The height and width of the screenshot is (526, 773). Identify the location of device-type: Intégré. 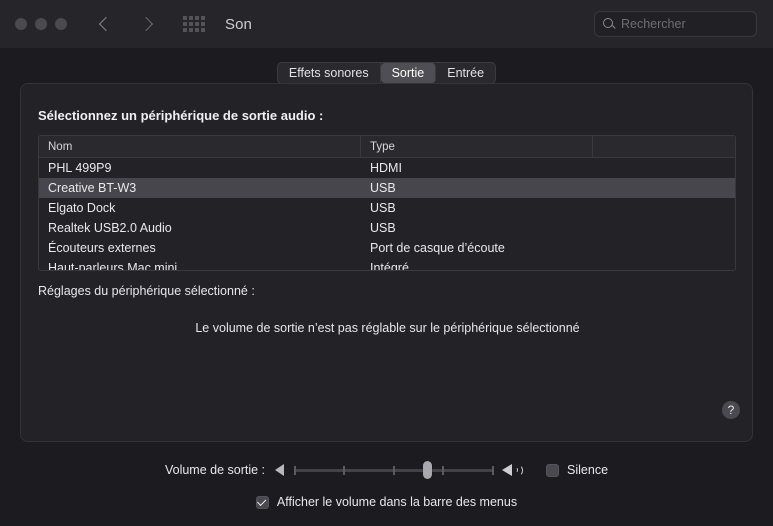
(389, 266).